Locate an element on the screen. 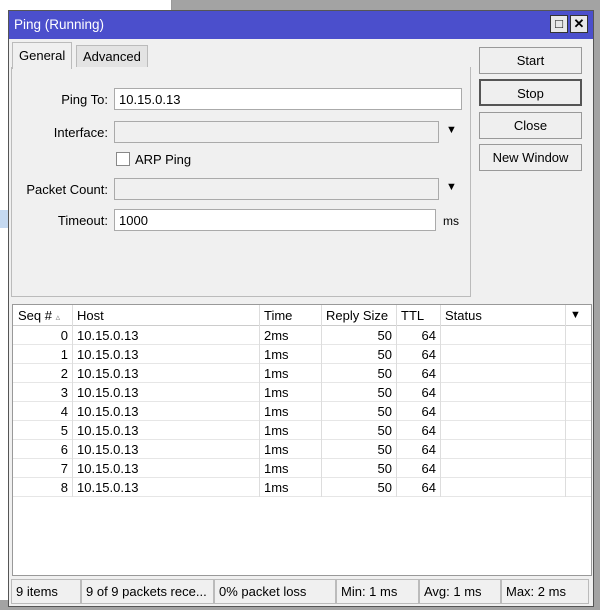 The height and width of the screenshot is (610, 600). packet-count-label: Packet Count: is located at coordinates (67, 189).